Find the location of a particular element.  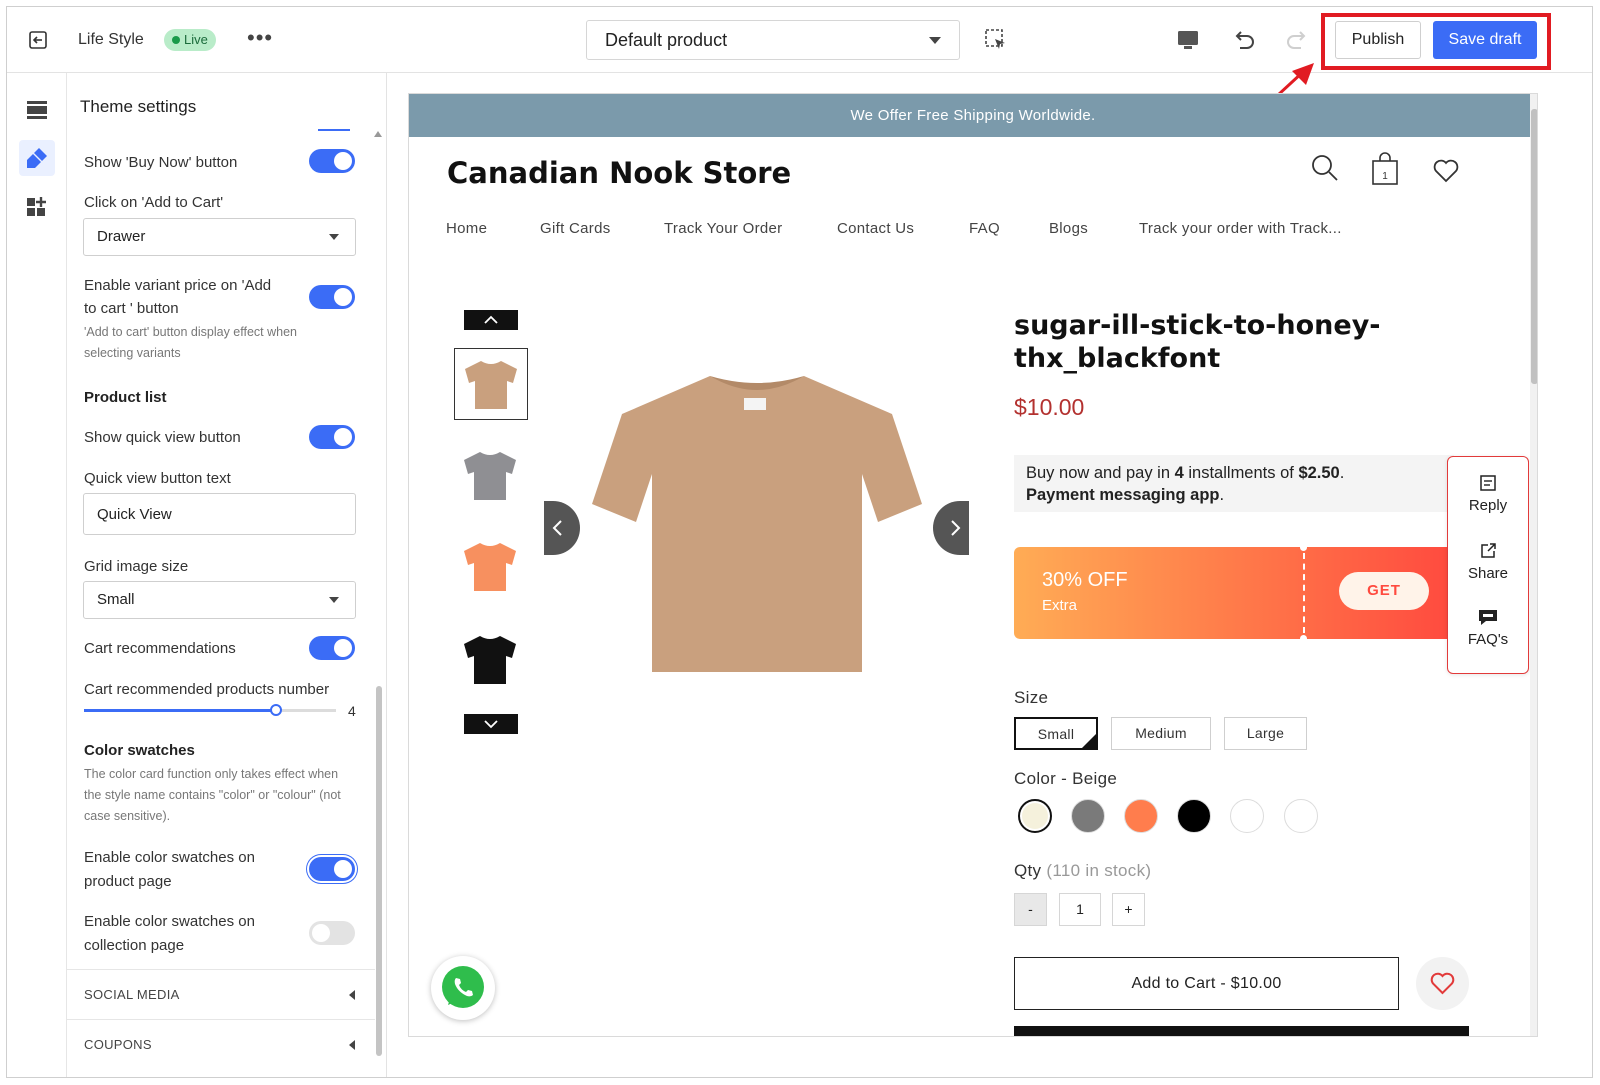

product-title-line2: thx_blackfont is located at coordinates (1117, 358).